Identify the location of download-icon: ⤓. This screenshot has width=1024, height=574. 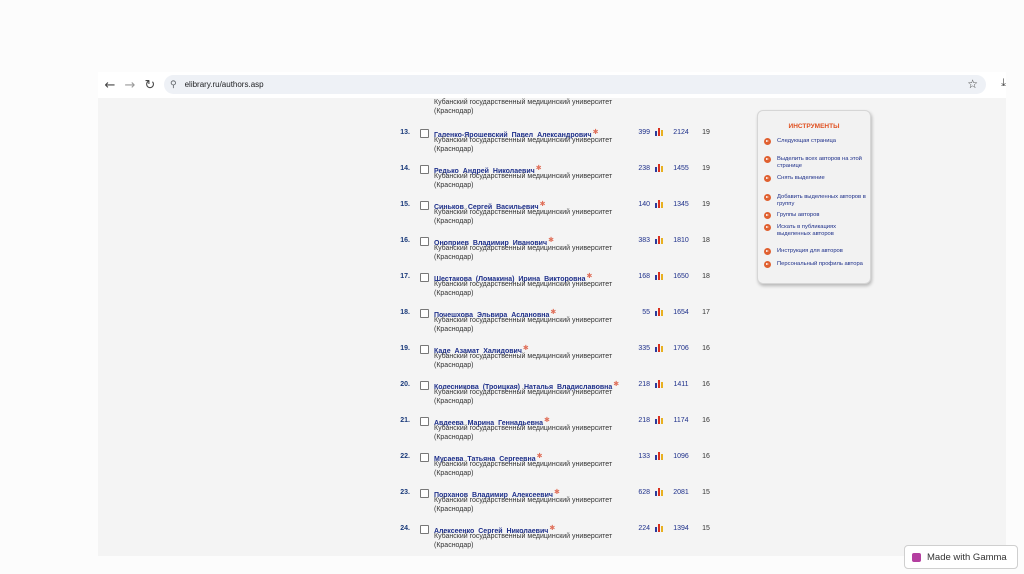
(1003, 83).